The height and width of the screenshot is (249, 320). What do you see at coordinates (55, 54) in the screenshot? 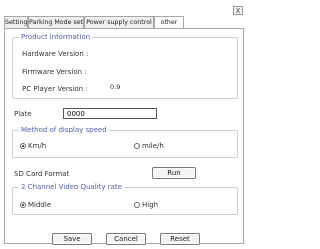
I see `hardware-version-label: Hardware Version :` at bounding box center [55, 54].